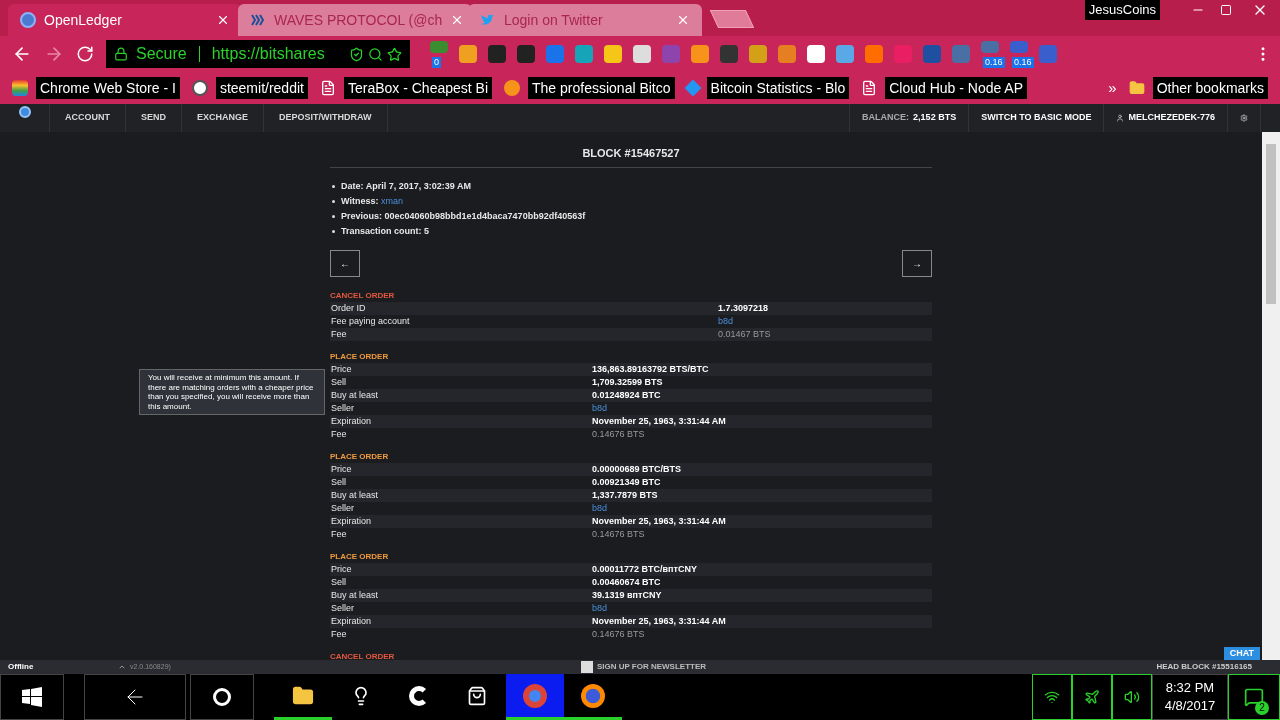  I want to click on rainbow-icon, so click(20, 88).